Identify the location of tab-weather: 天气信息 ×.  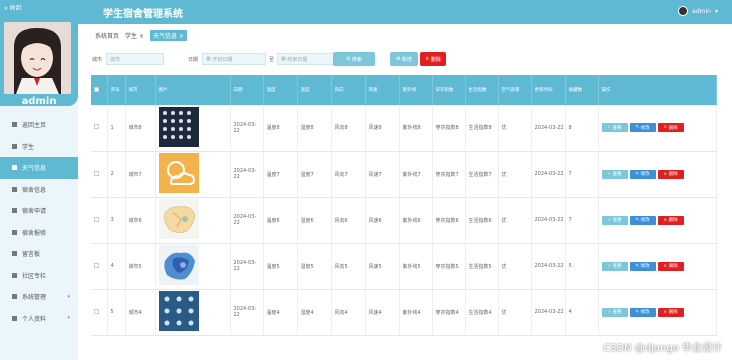
(168, 35).